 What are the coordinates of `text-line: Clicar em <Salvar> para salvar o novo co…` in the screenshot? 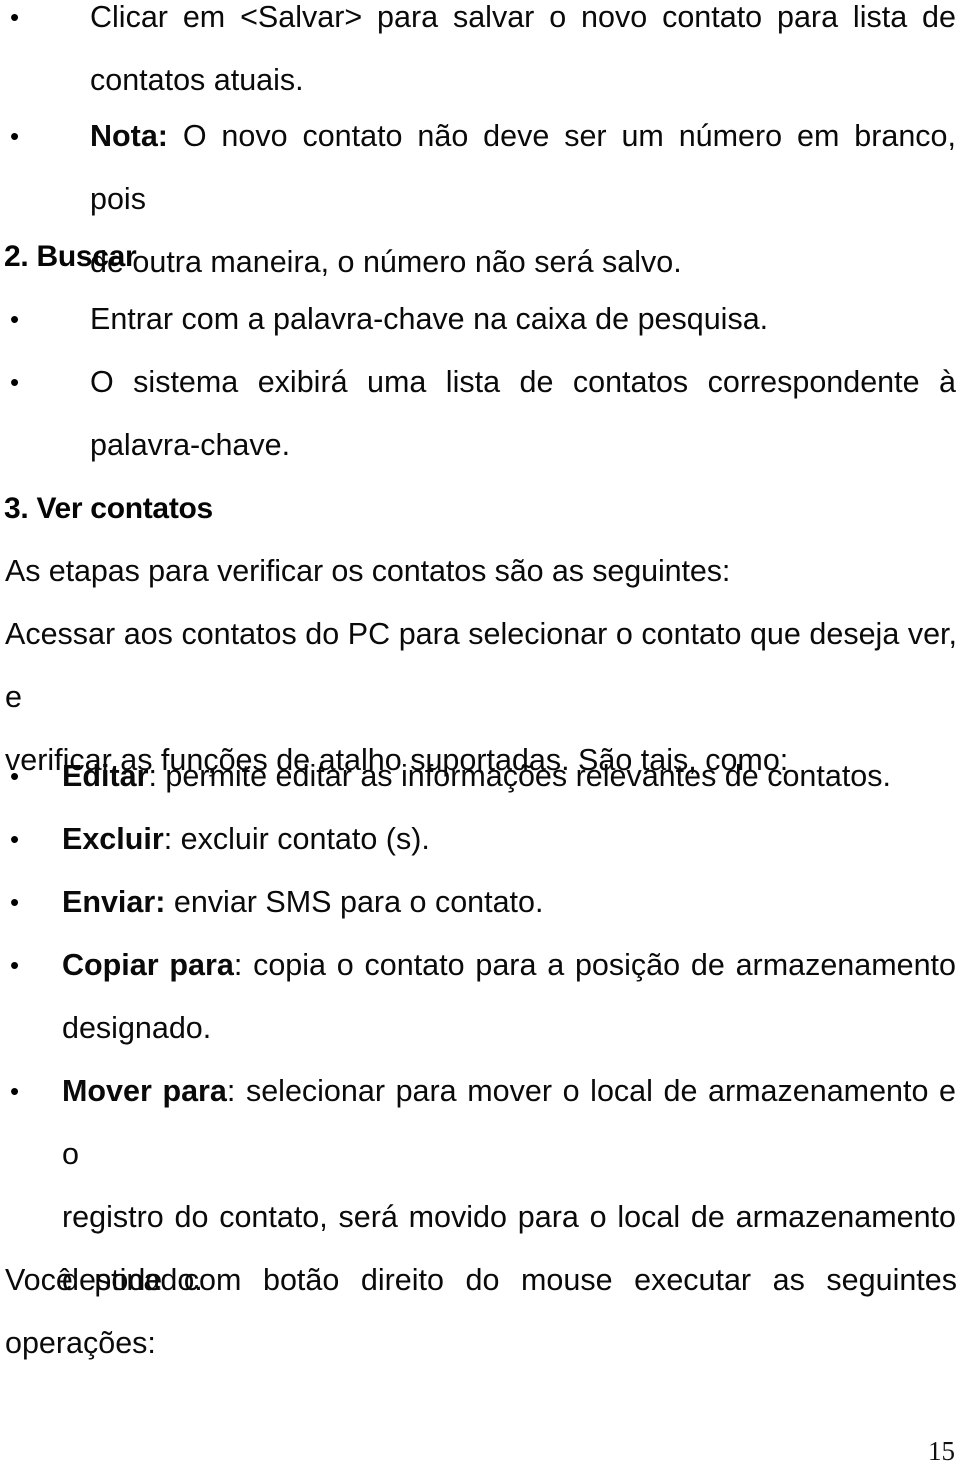 It's located at (523, 17).